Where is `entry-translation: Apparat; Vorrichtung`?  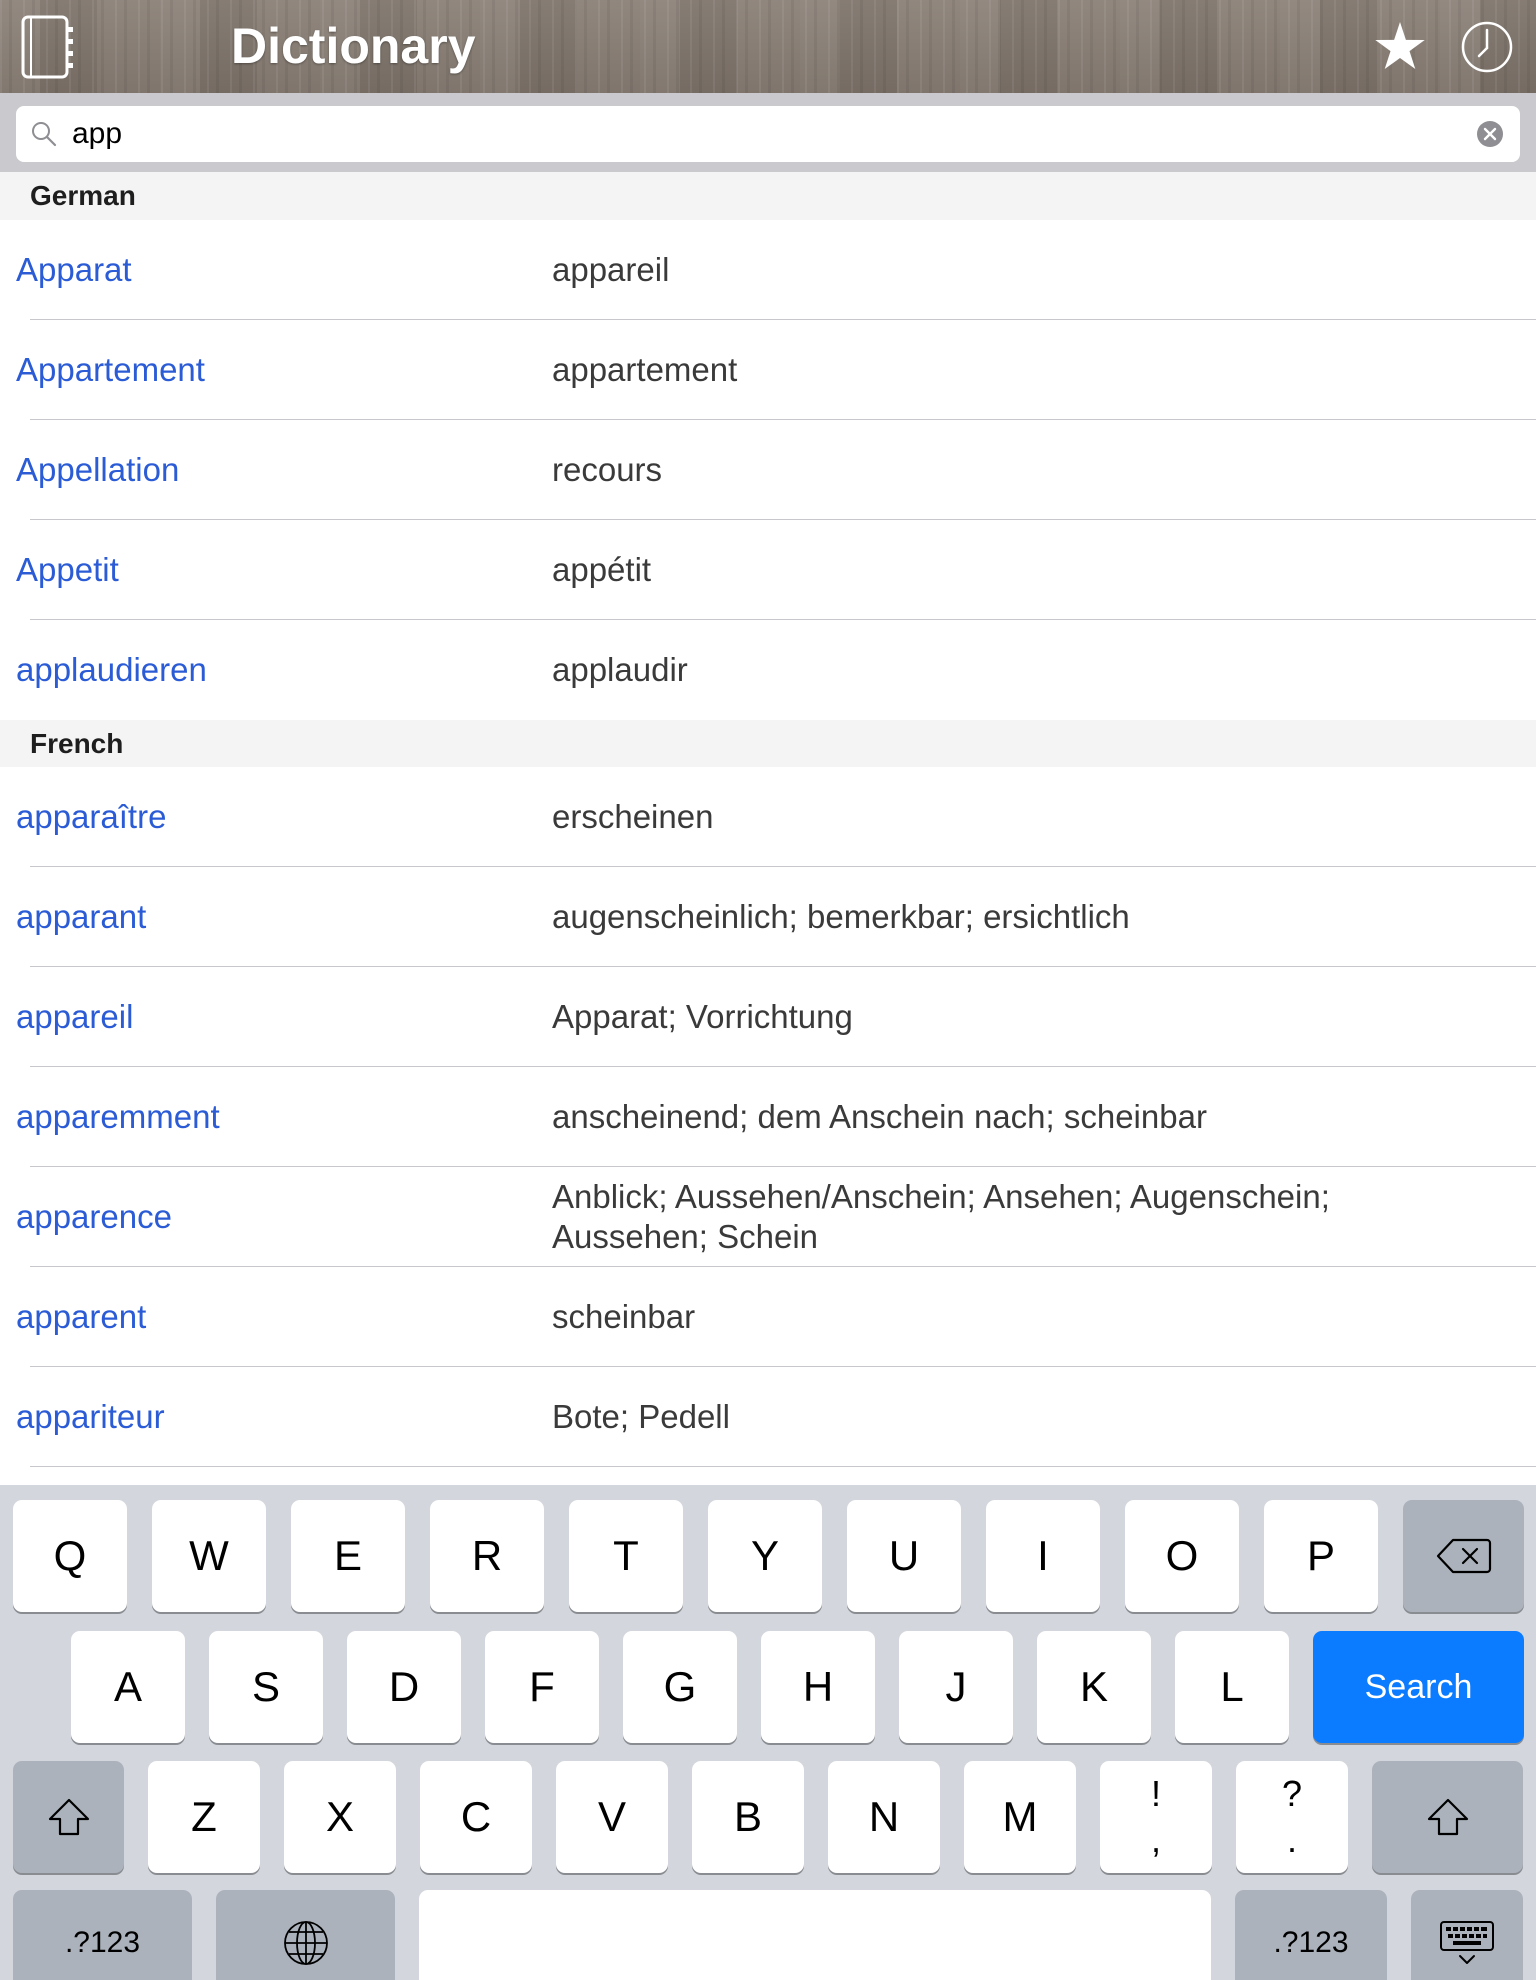
entry-translation: Apparat; Vorrichtung is located at coordinates (702, 1016).